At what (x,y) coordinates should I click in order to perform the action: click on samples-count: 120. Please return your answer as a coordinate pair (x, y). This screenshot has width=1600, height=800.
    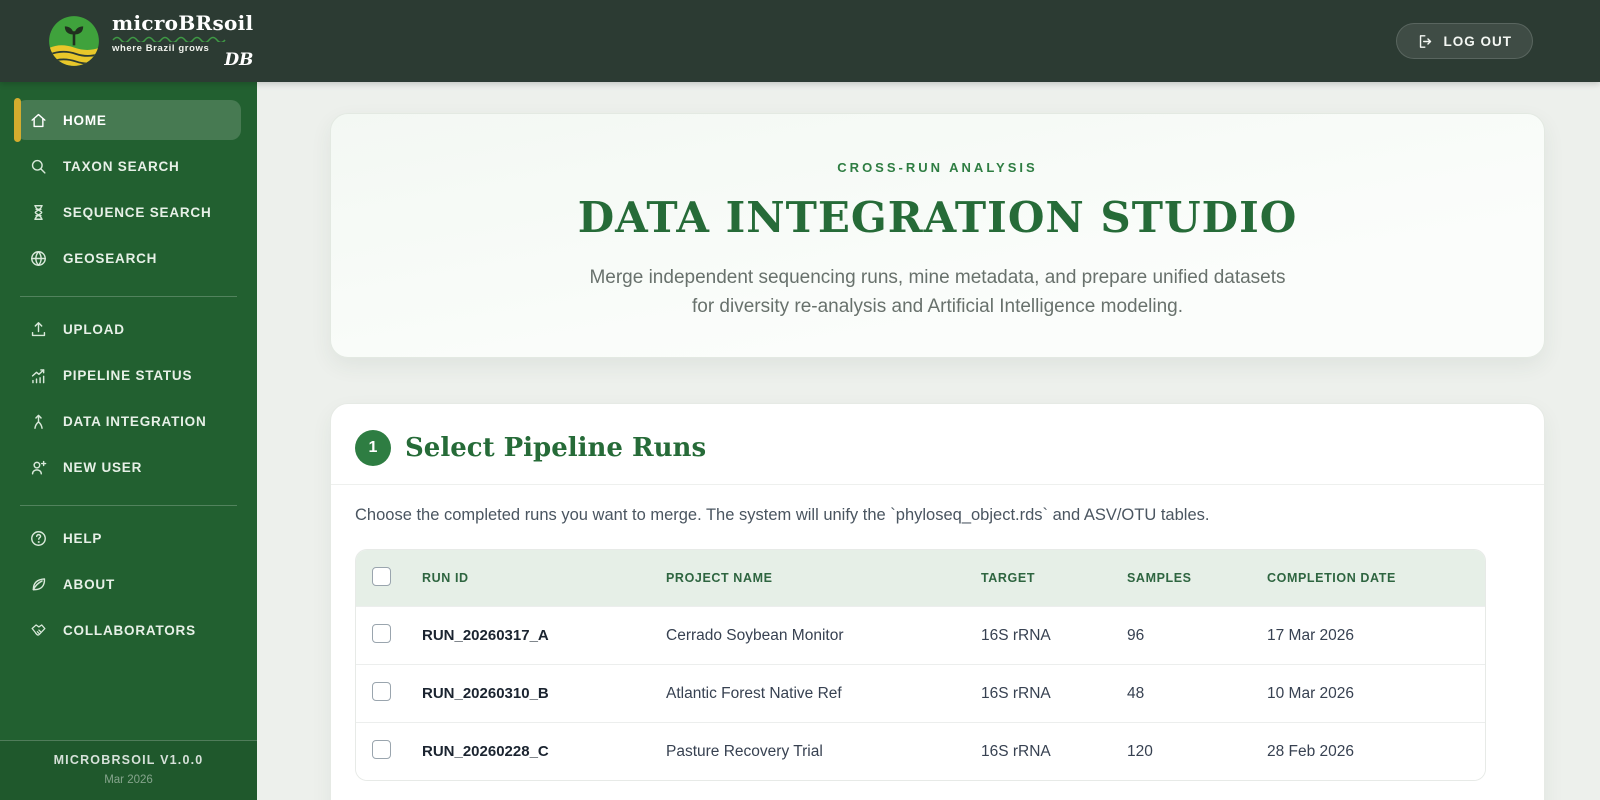
    Looking at the image, I should click on (1140, 751).